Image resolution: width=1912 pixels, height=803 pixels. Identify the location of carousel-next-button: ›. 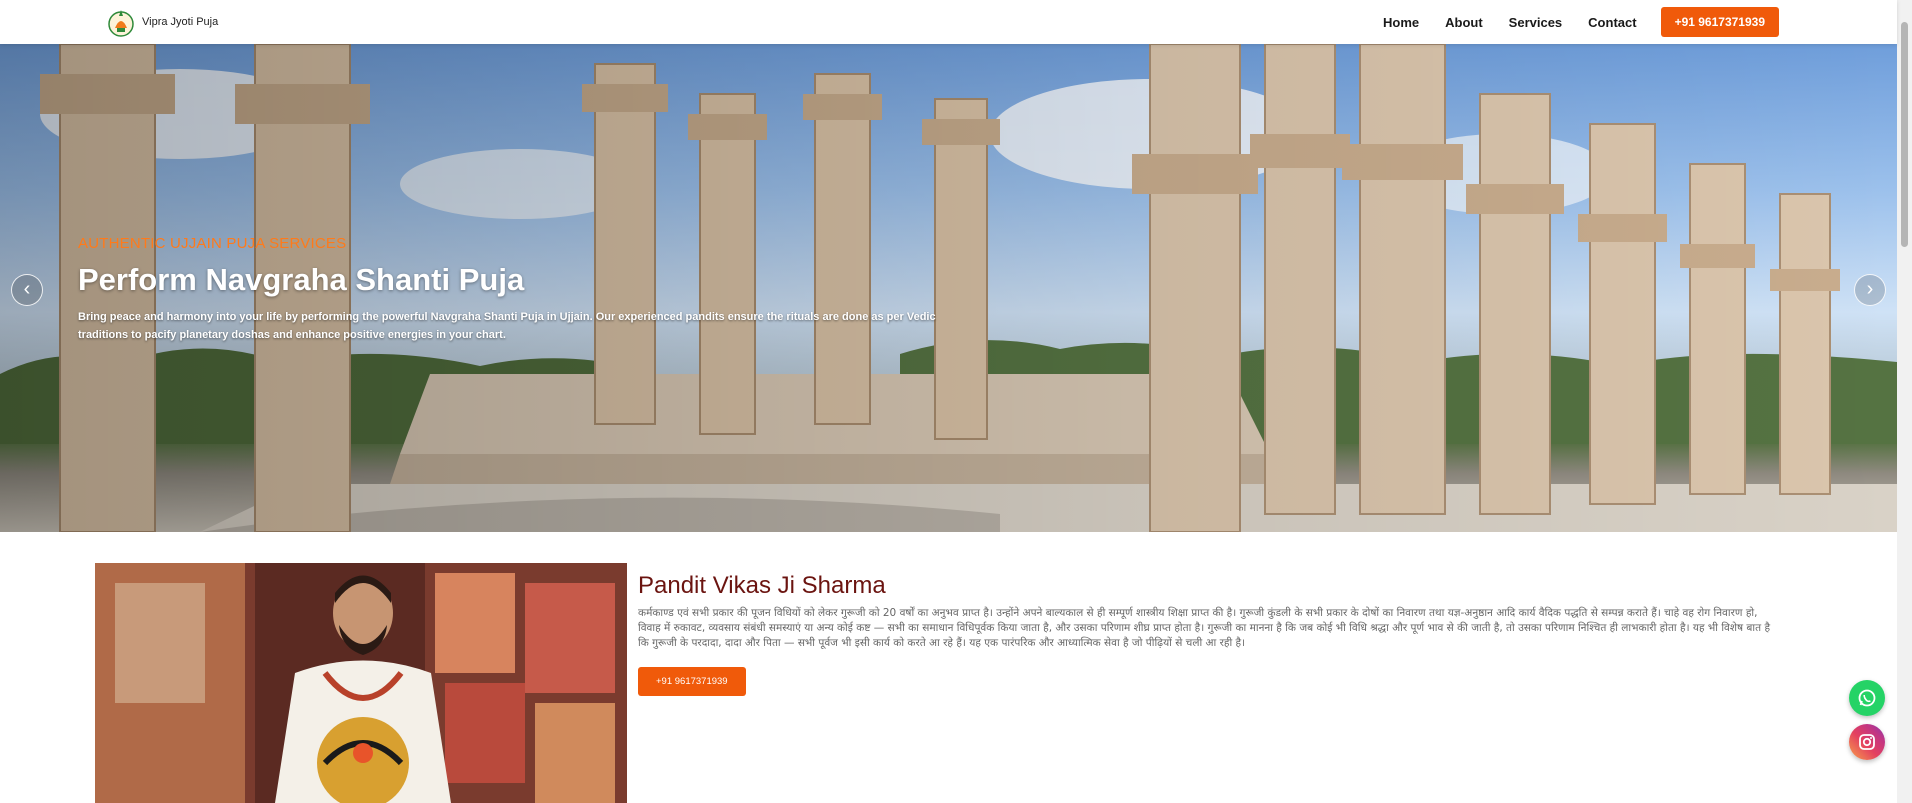
(1870, 290).